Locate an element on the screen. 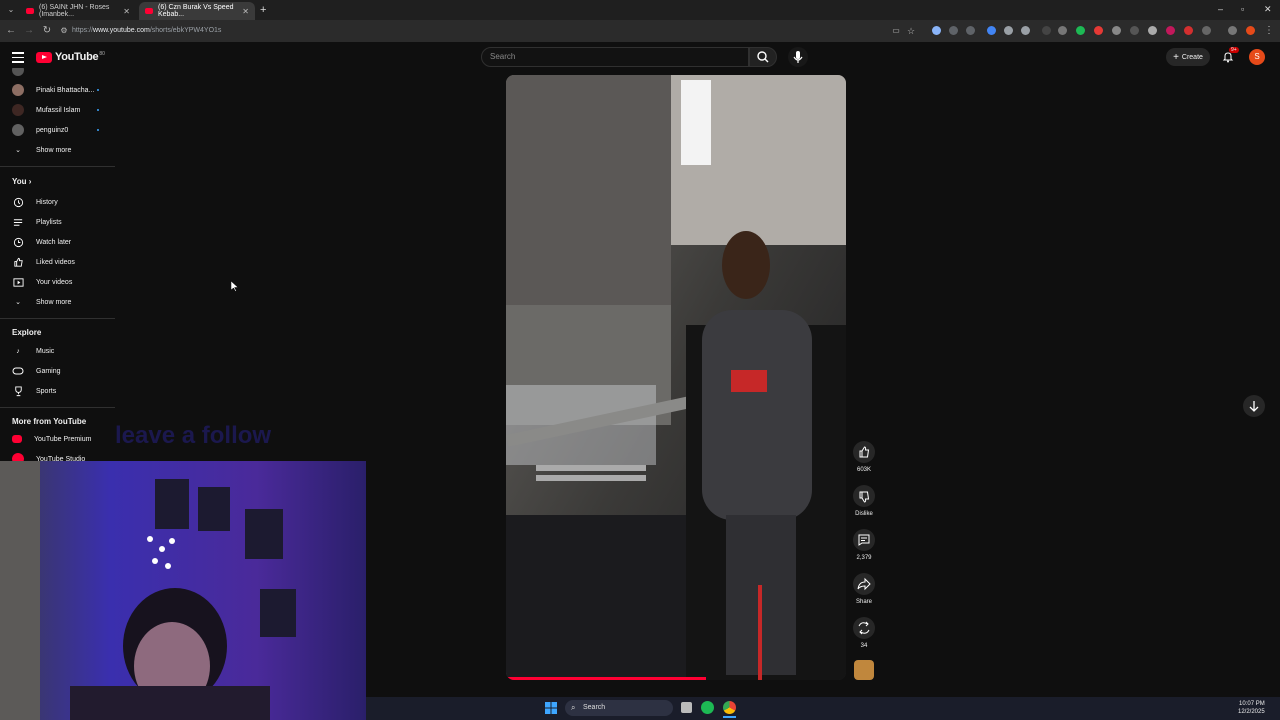  site-info-icon: ⚙ is located at coordinates (64, 31).